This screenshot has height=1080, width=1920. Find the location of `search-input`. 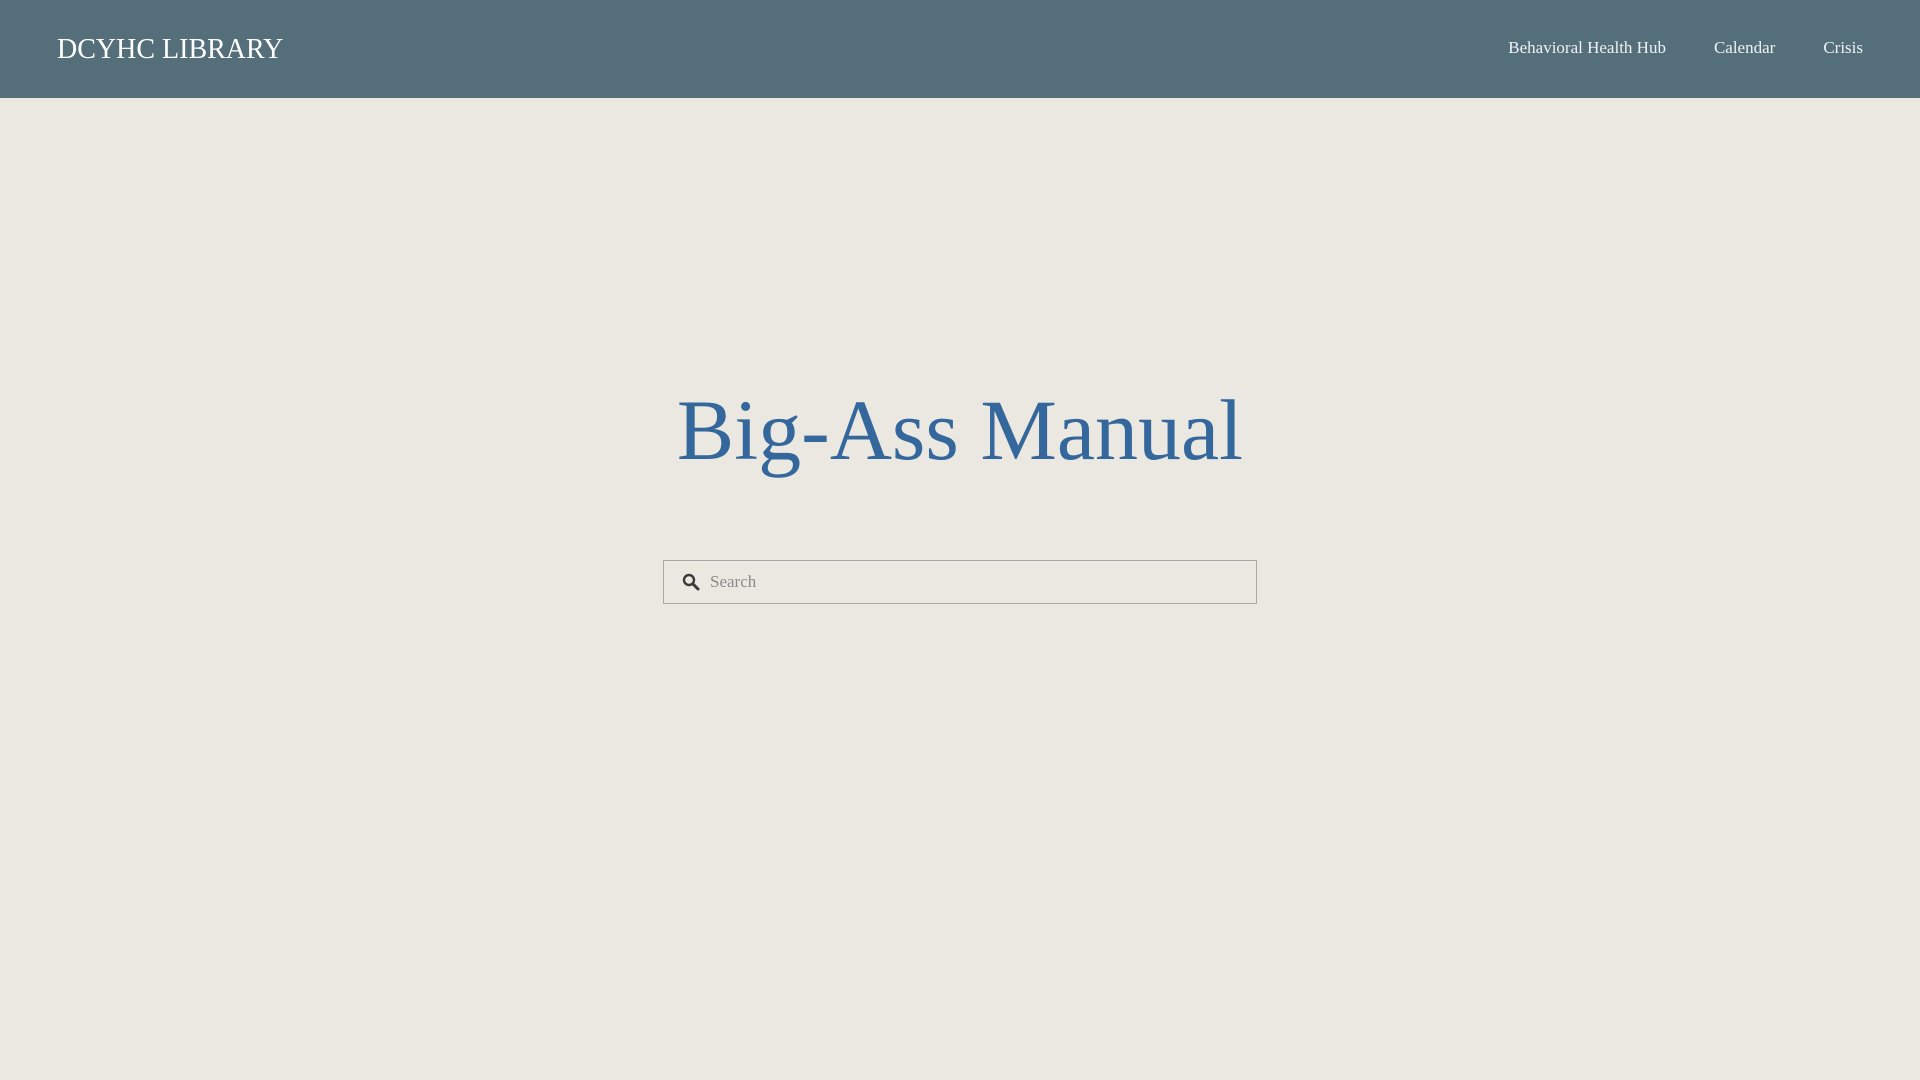

search-input is located at coordinates (983, 582).